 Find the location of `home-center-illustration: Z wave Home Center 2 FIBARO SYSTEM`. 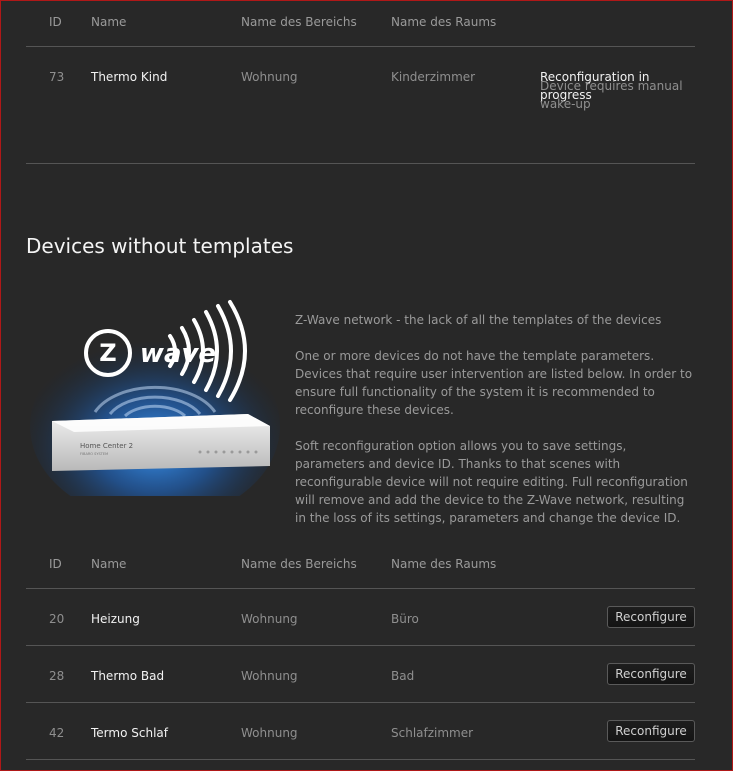

home-center-illustration: Z wave Home Center 2 FIBARO SYSTEM is located at coordinates (155, 410).